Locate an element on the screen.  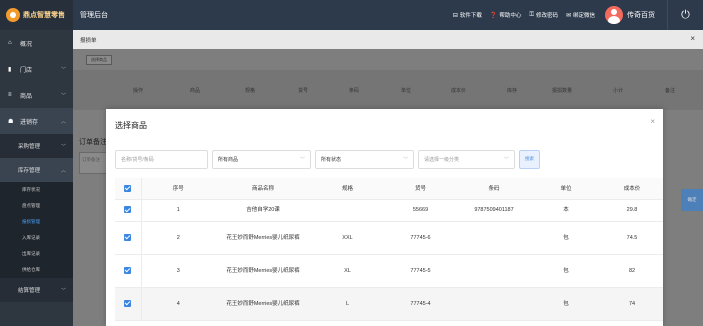
order-remark-input: 订单备注 is located at coordinates (93, 163).